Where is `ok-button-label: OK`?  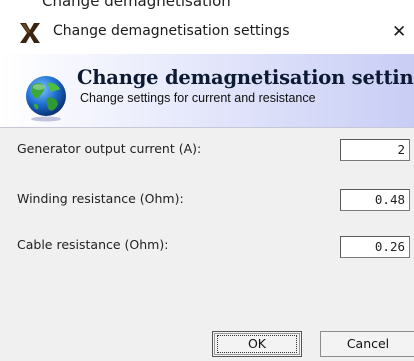
ok-button-label: OK is located at coordinates (257, 343).